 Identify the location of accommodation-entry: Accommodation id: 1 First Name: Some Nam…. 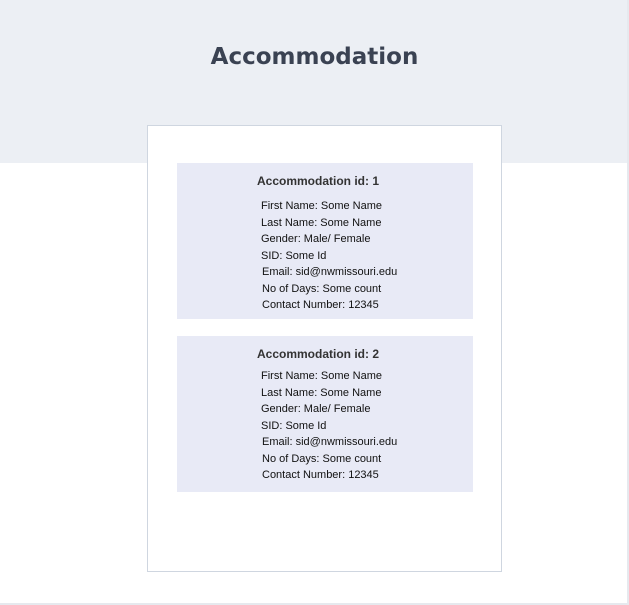
(325, 241).